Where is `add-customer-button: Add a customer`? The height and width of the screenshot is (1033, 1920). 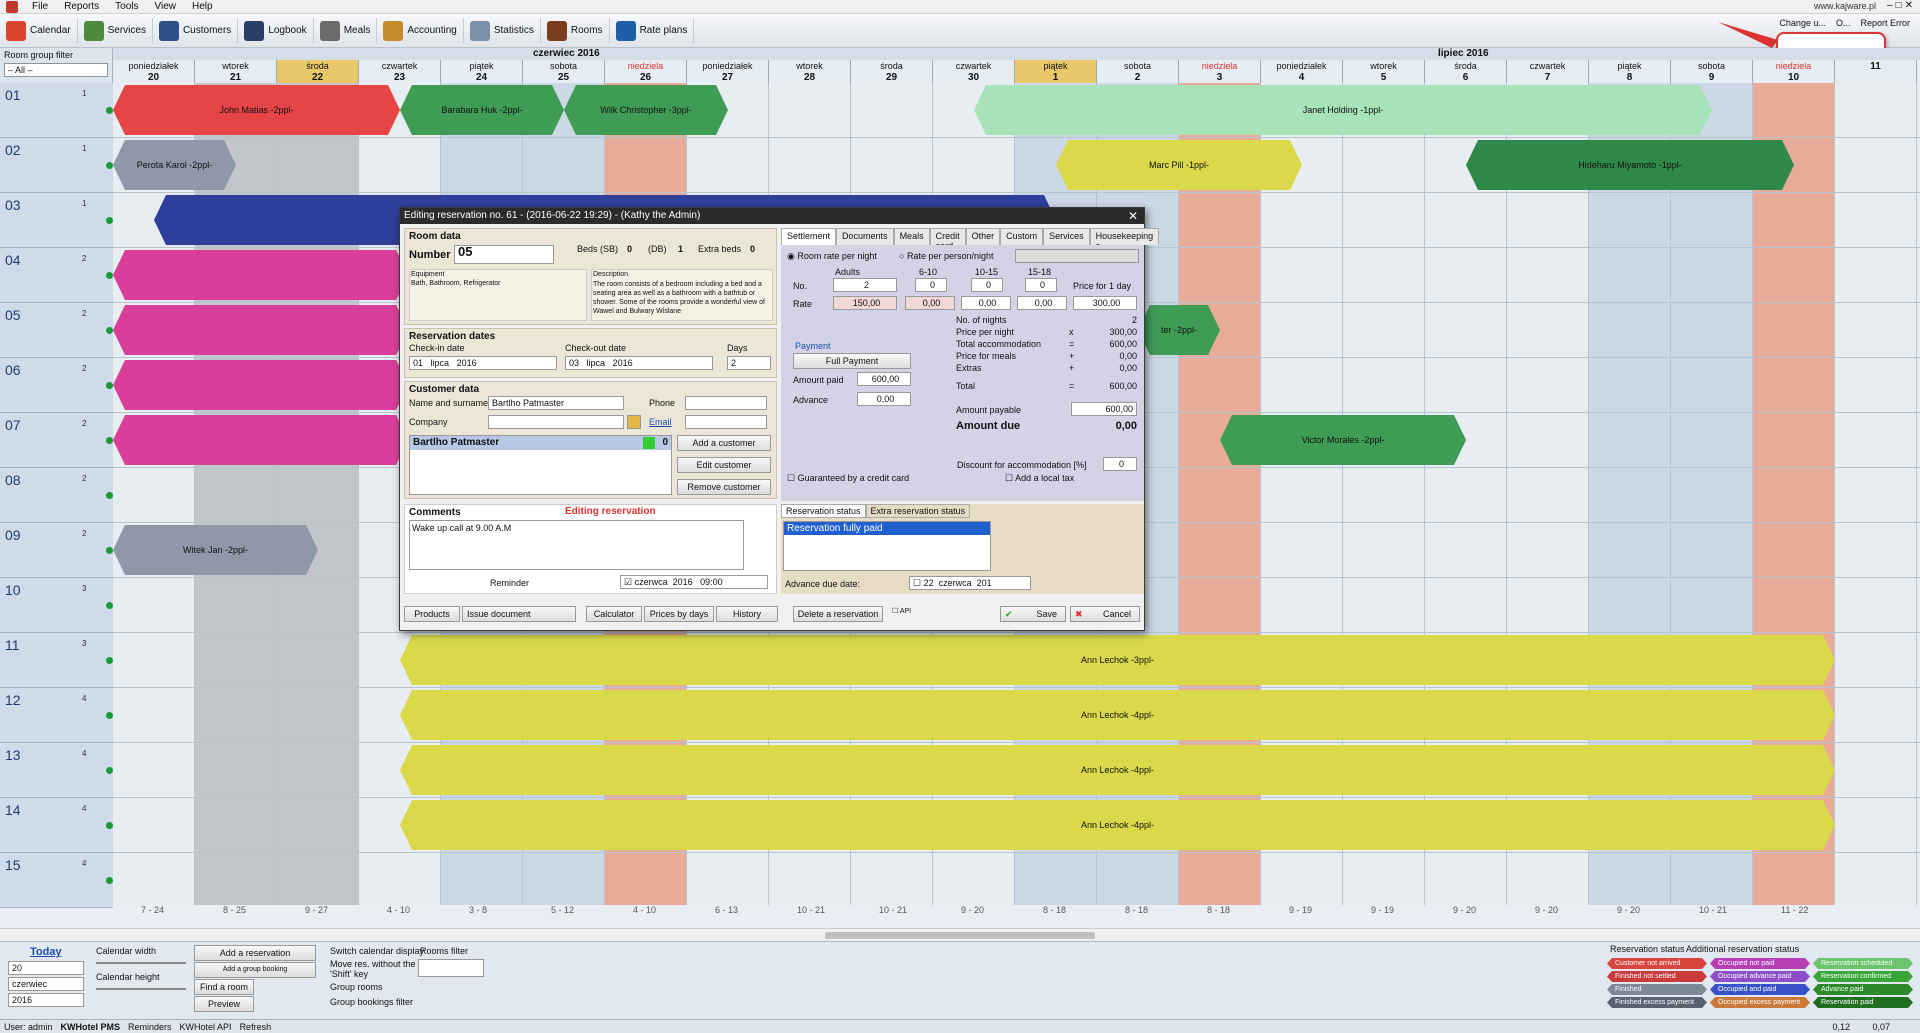 add-customer-button: Add a customer is located at coordinates (724, 443).